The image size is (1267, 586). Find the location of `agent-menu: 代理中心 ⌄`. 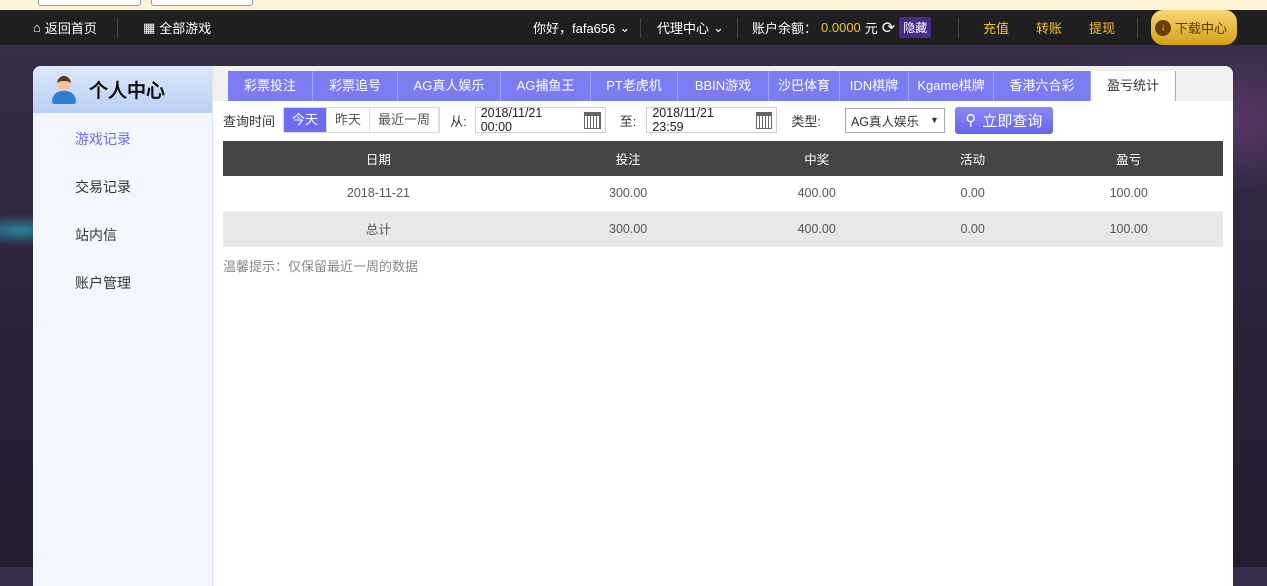

agent-menu: 代理中心 ⌄ is located at coordinates (690, 27).